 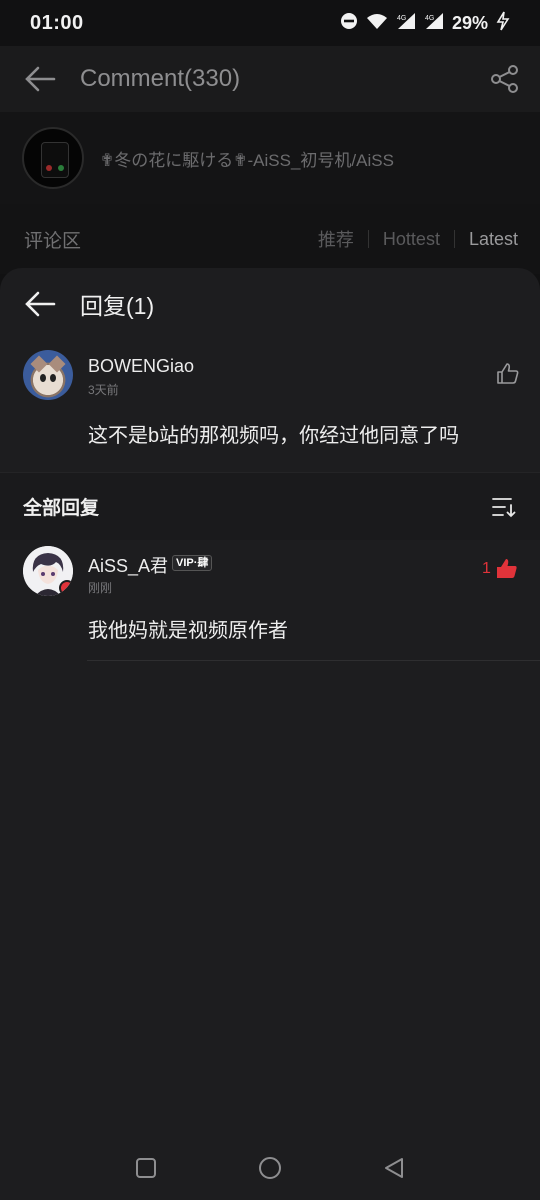 What do you see at coordinates (270, 79) in the screenshot?
I see `app-header: Comment(330)` at bounding box center [270, 79].